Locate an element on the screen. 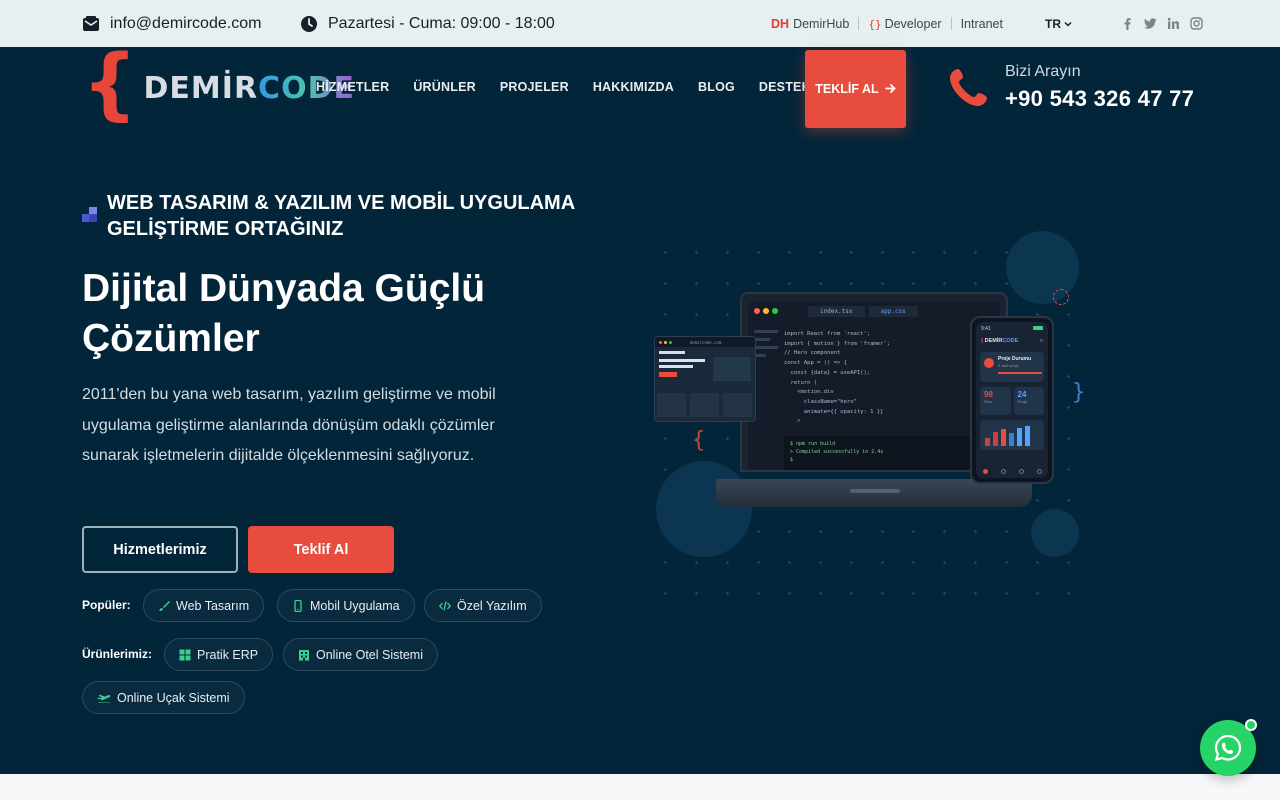 Image resolution: width=1280 pixels, height=800 pixels. editor-sidebar is located at coordinates (766, 343).